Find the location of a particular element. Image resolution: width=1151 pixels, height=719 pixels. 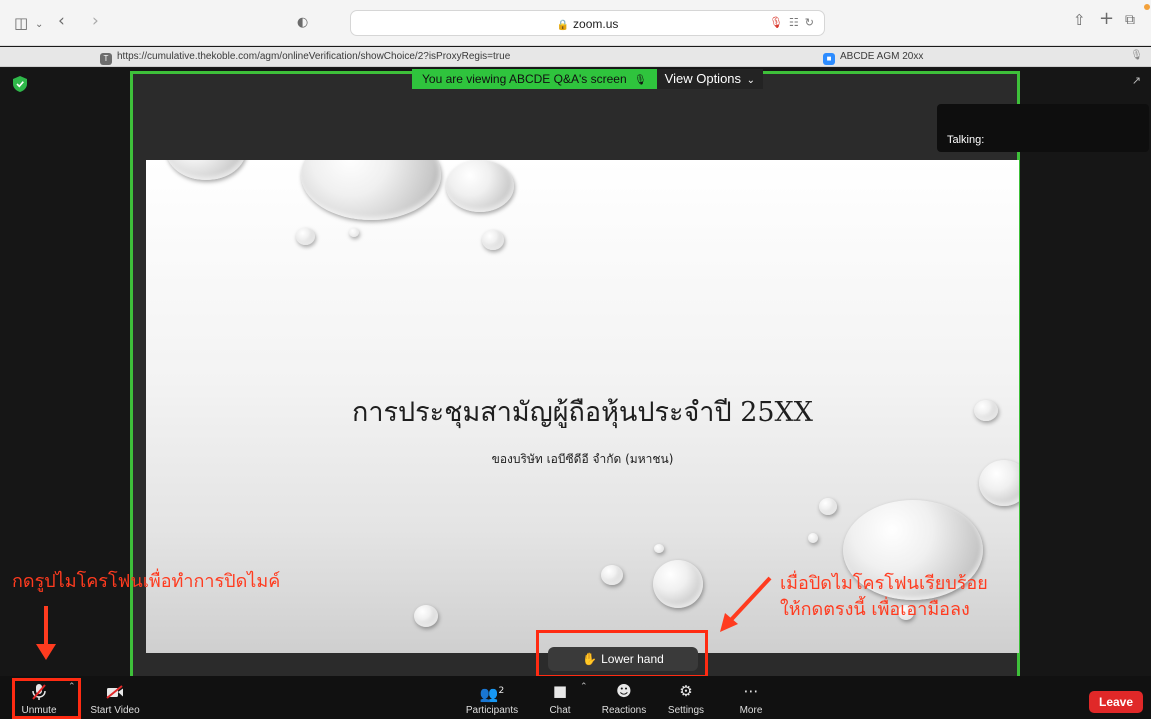

lock-icon: 🔒 is located at coordinates (563, 25).